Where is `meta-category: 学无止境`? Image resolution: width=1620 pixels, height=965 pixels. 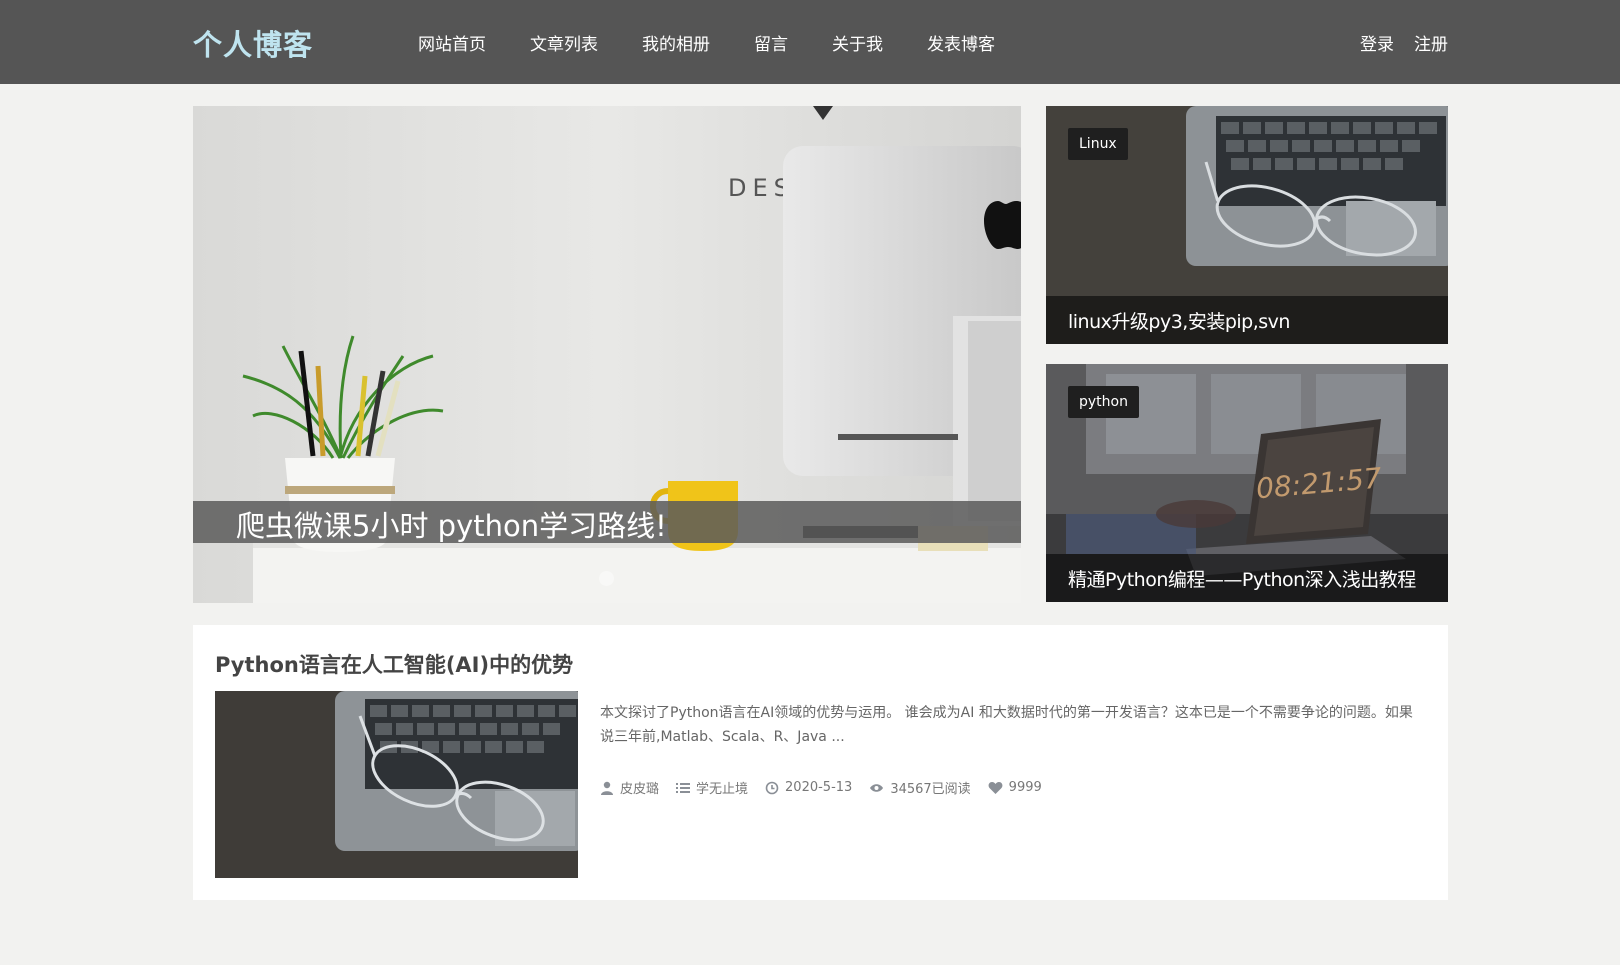 meta-category: 学无止境 is located at coordinates (712, 787).